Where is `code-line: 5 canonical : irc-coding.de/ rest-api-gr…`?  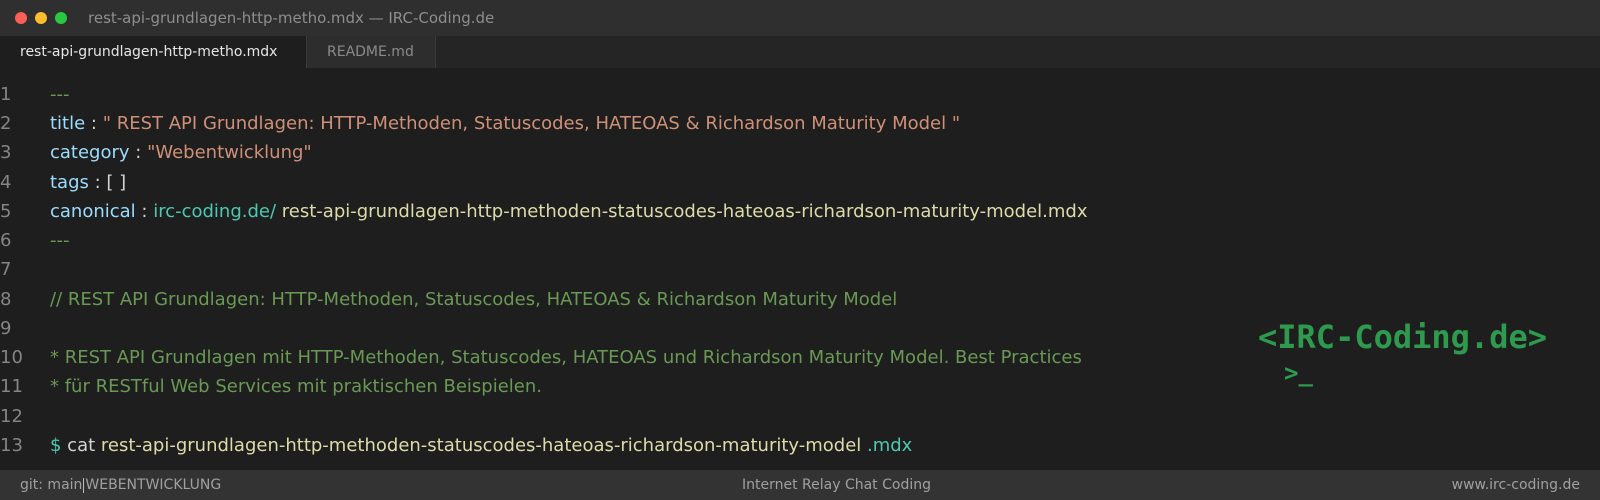 code-line: 5 canonical : irc-coding.de/ rest-api-gr… is located at coordinates (600, 212).